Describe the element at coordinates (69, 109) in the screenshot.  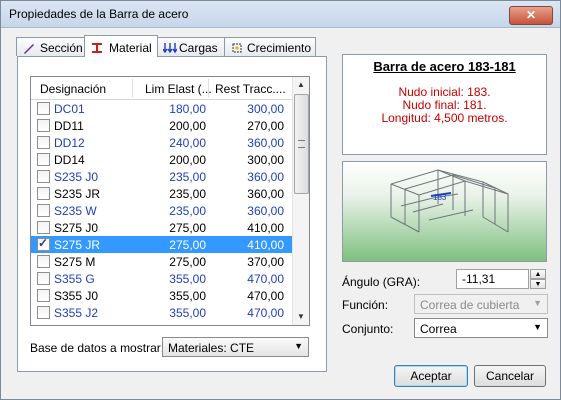
I see `designation-cell: DC01` at that location.